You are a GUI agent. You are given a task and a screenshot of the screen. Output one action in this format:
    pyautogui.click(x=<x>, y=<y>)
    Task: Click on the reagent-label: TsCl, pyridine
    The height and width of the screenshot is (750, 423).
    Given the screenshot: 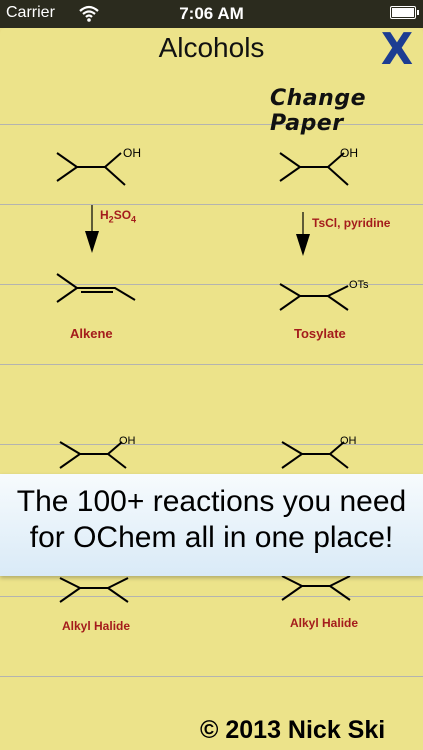 What is the action you would take?
    pyautogui.click(x=351, y=223)
    